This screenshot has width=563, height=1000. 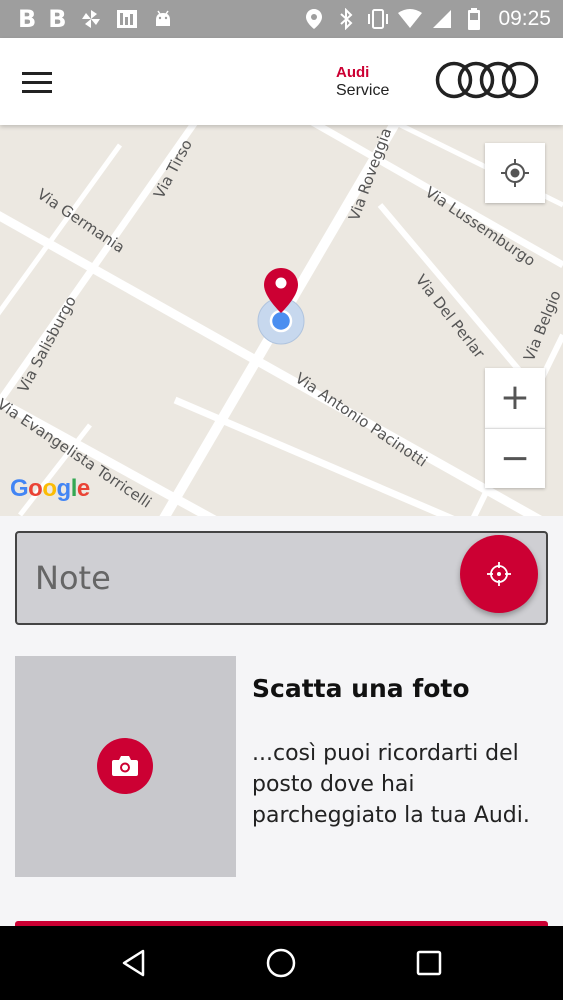 I want to click on audi-rings-logo-icon, so click(x=487, y=80).